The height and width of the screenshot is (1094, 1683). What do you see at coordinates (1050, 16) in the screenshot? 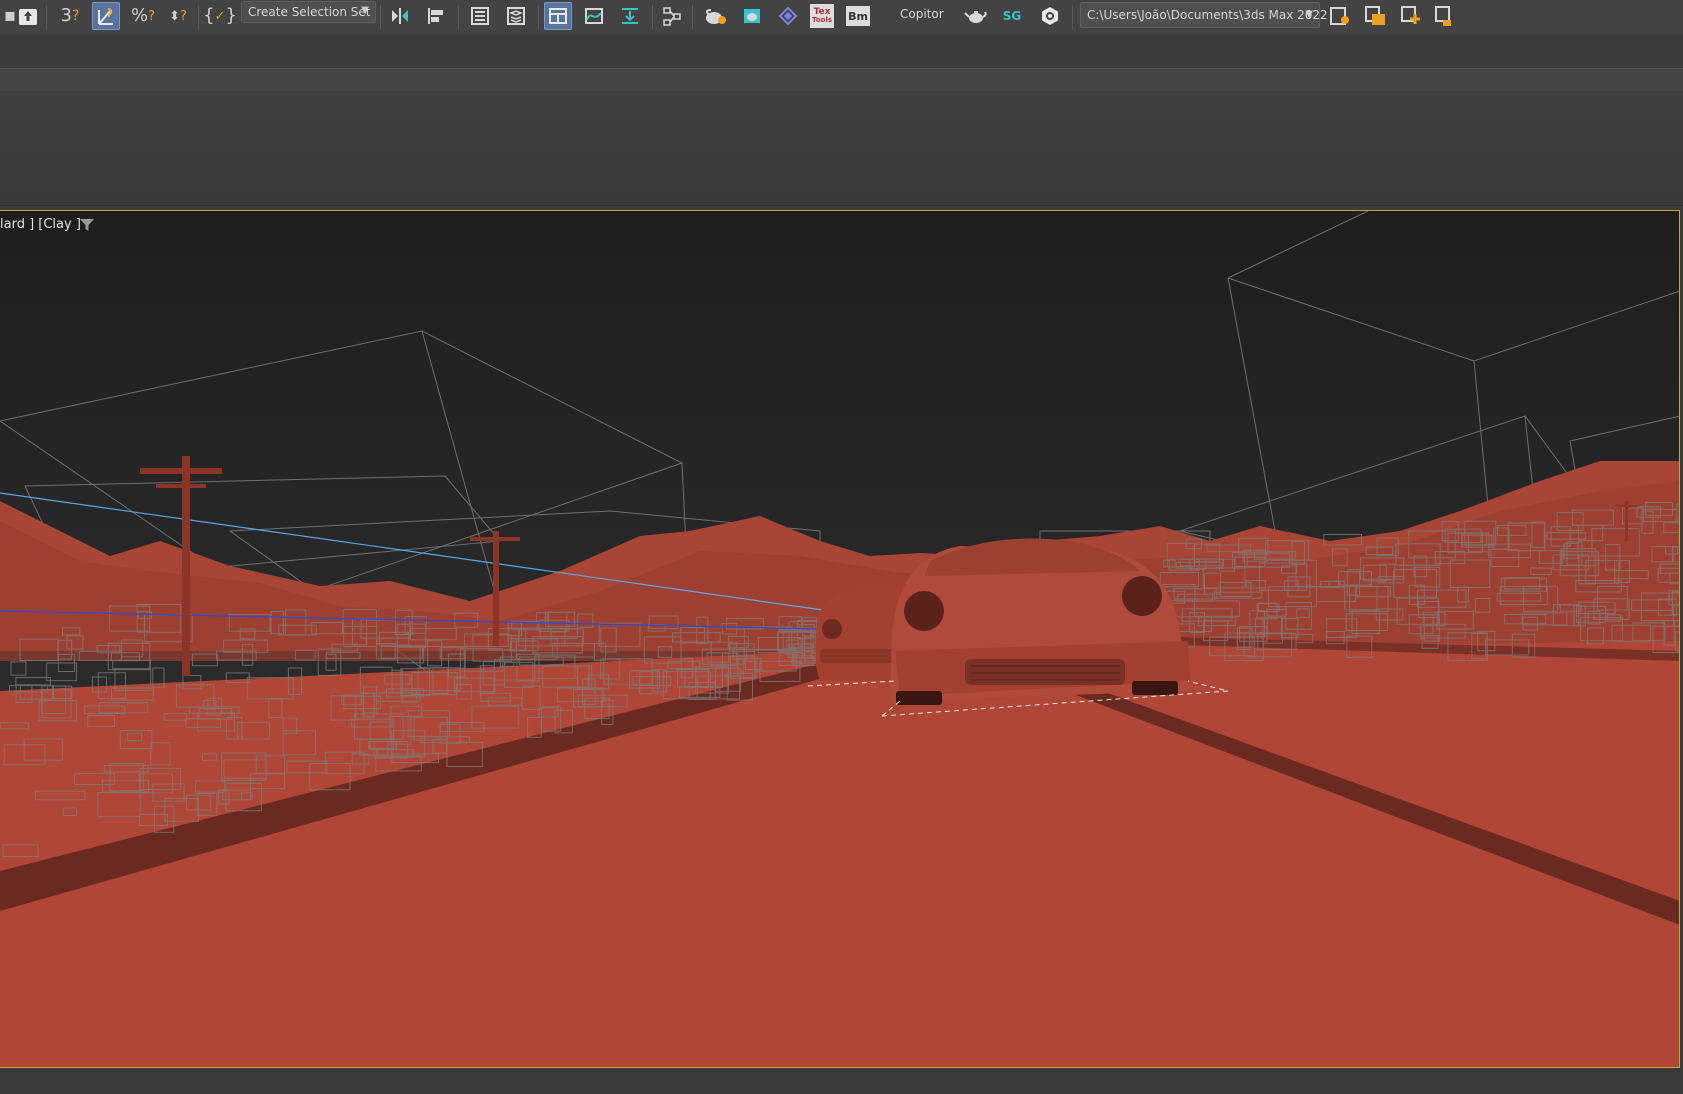
I see `hexagon-plugin-icon` at bounding box center [1050, 16].